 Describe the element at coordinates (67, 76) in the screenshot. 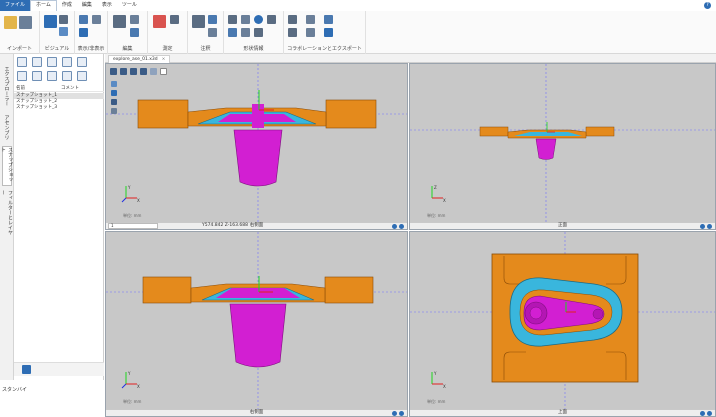

I see `snapshot-export-icon` at that location.